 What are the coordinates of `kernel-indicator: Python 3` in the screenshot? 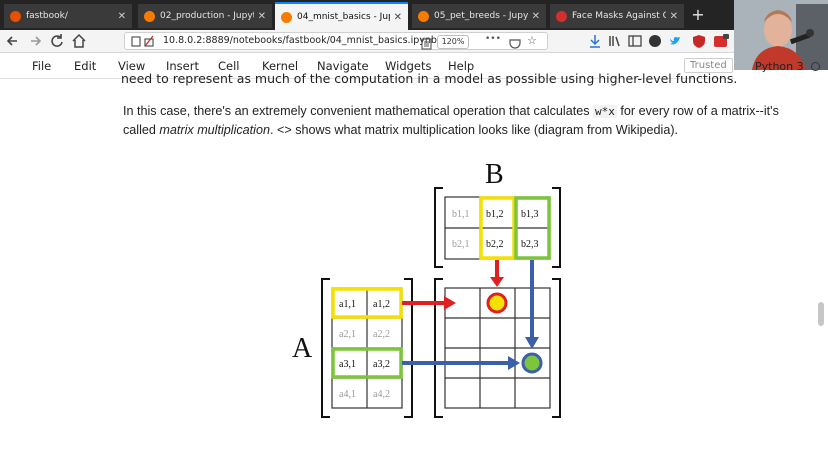 It's located at (788, 66).